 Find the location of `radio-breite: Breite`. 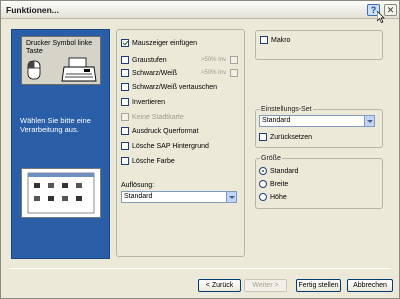

radio-breite: Breite is located at coordinates (273, 184).